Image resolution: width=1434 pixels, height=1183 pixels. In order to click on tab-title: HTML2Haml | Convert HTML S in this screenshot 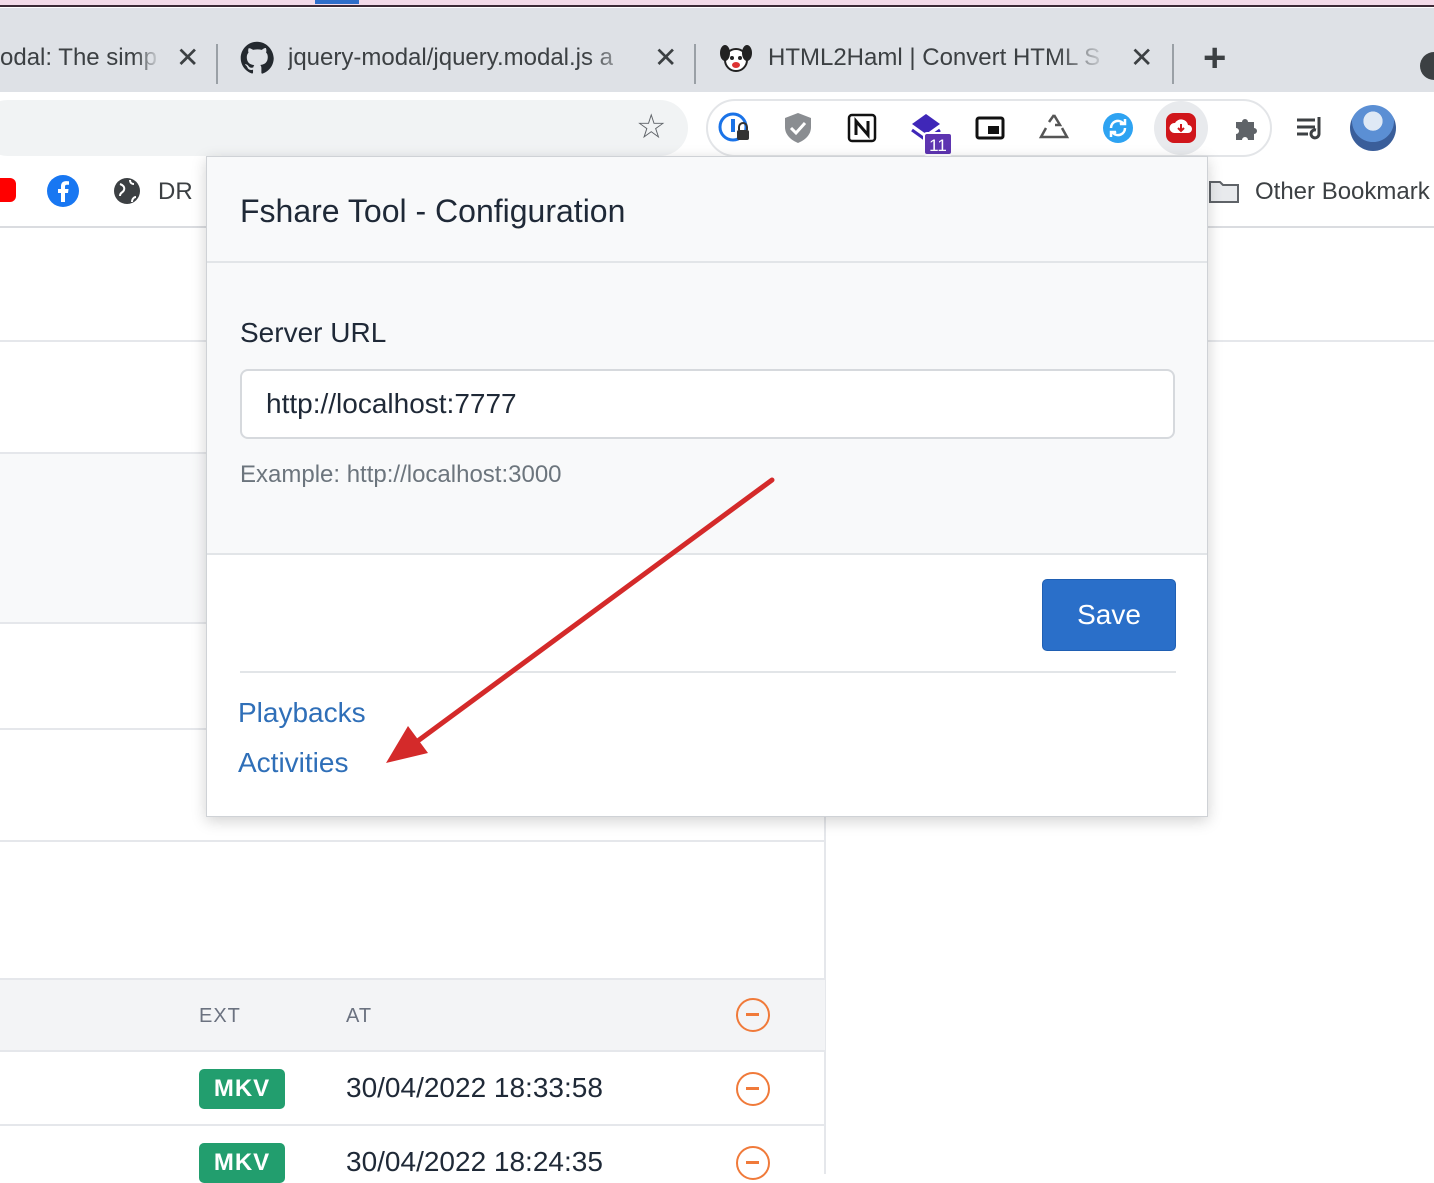, I will do `click(934, 57)`.